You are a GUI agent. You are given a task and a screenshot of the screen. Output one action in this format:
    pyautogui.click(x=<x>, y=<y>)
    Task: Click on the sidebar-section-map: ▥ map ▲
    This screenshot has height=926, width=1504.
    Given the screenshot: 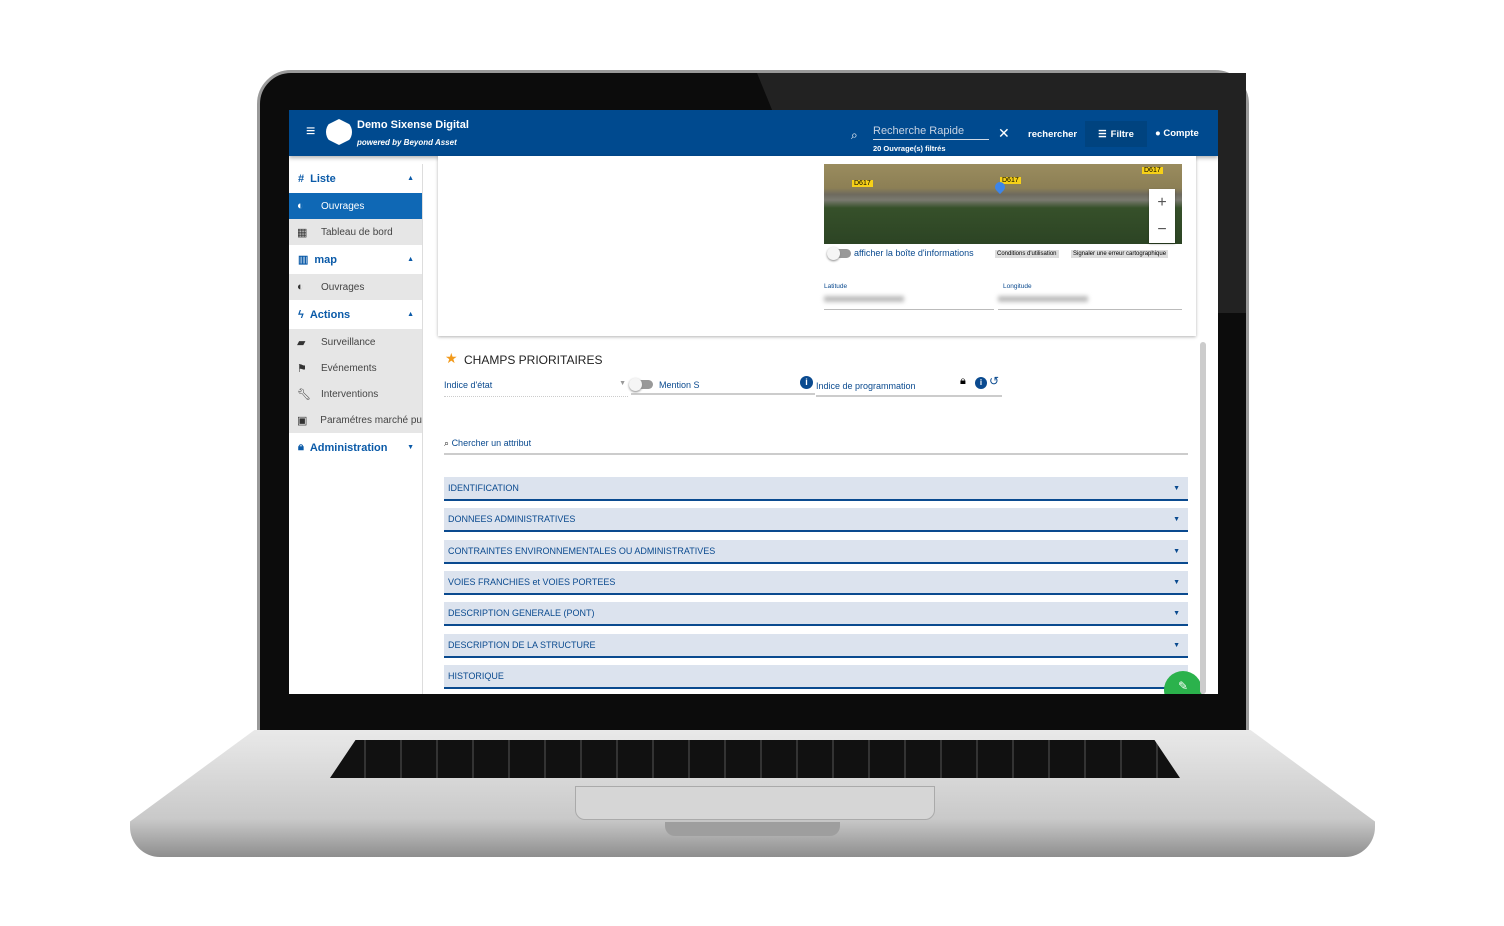 What is the action you would take?
    pyautogui.click(x=355, y=259)
    